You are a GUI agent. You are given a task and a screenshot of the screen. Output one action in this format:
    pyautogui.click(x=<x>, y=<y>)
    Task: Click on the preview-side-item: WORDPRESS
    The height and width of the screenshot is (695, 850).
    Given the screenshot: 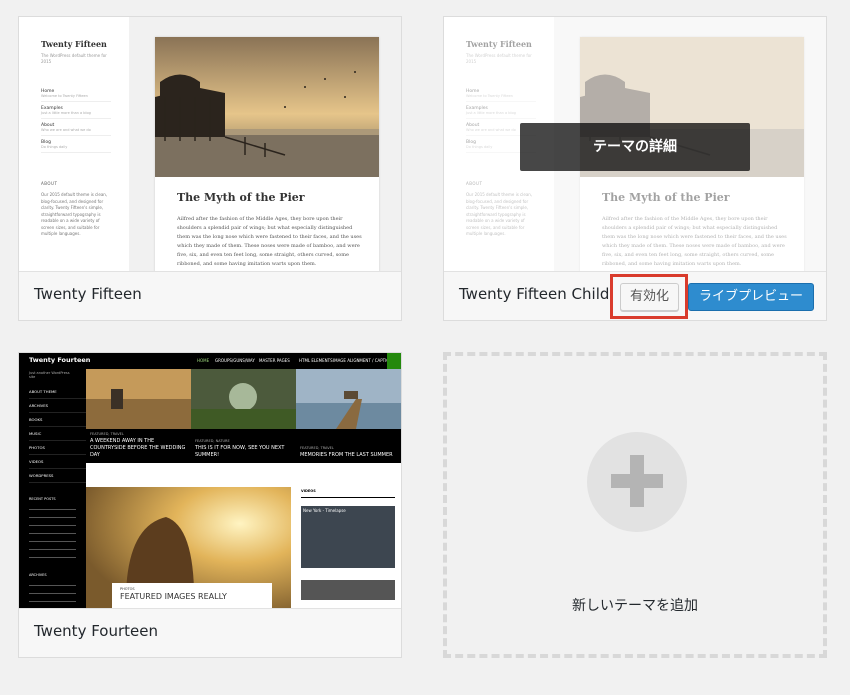 What is the action you would take?
    pyautogui.click(x=57, y=476)
    